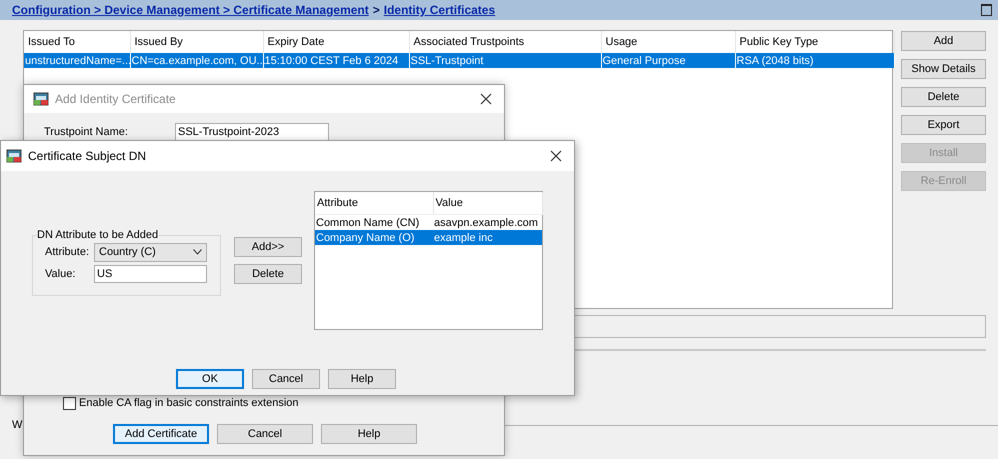 The image size is (998, 459). Describe the element at coordinates (97, 235) in the screenshot. I see `group-title: DN Attribute to be Added` at that location.